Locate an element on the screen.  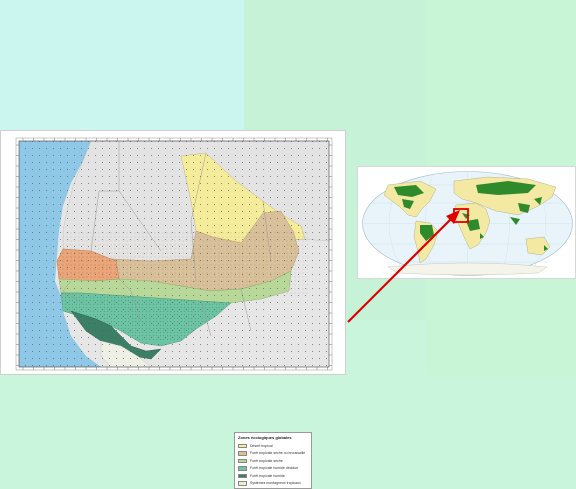
legend-label: Forêt tropicale humide is located at coordinates (267, 475).